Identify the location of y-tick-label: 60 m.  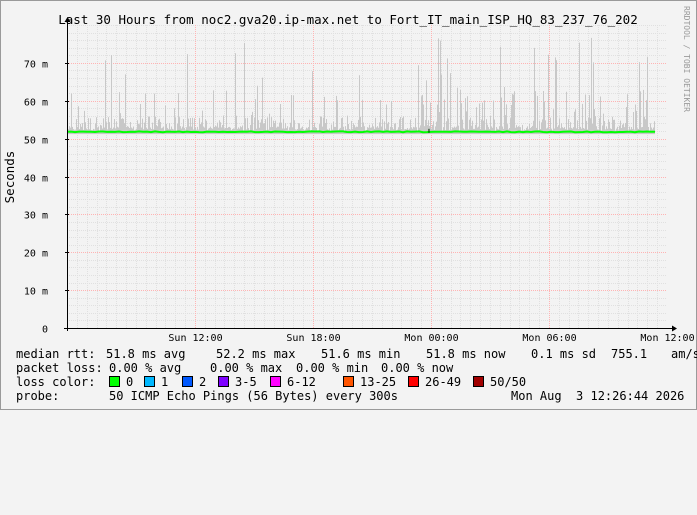
(36, 103).